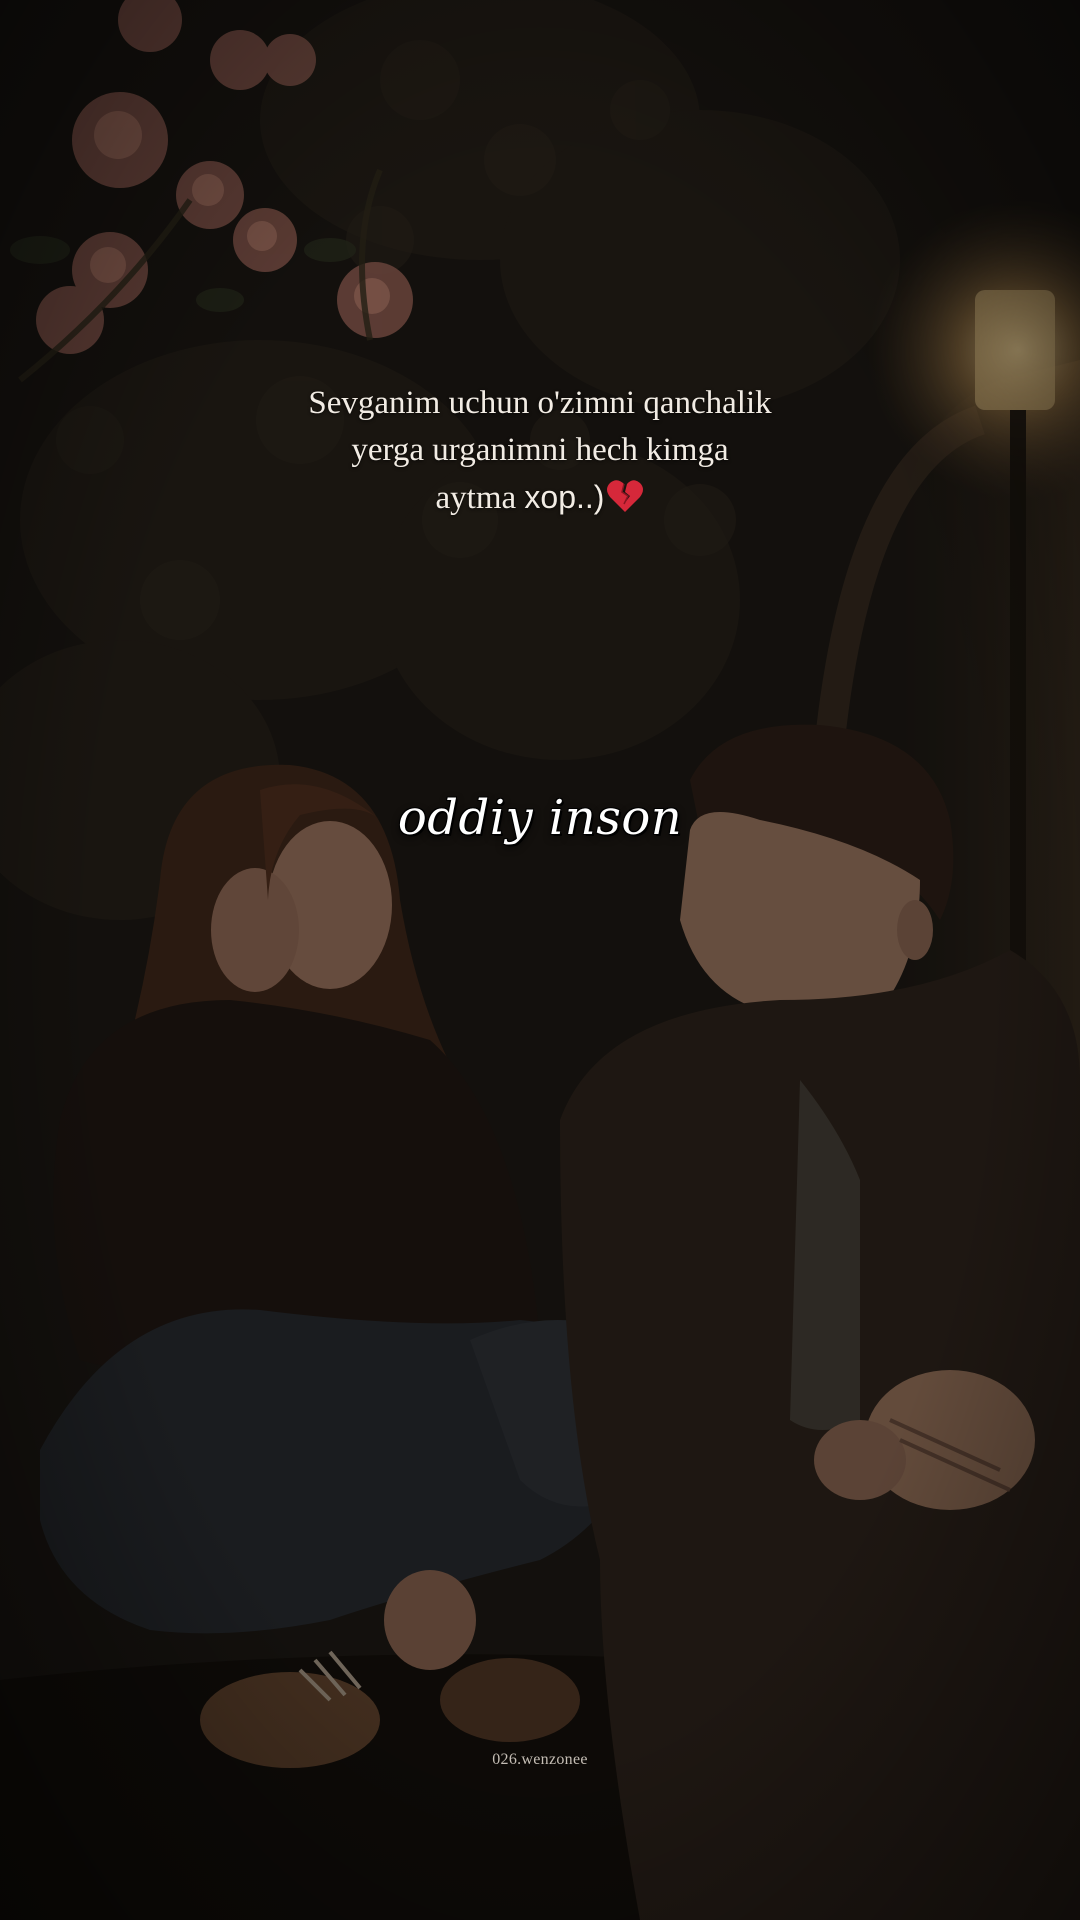  What do you see at coordinates (540, 1759) in the screenshot?
I see `credit-text: 026.wenzonee` at bounding box center [540, 1759].